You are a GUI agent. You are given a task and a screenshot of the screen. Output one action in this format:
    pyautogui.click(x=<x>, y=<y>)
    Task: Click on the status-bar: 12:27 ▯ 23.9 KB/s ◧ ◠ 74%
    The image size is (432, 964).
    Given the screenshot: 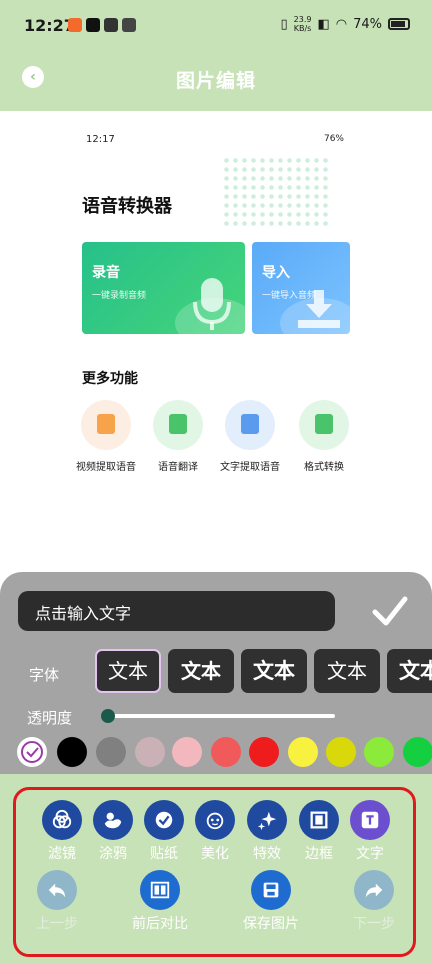 What is the action you would take?
    pyautogui.click(x=216, y=26)
    